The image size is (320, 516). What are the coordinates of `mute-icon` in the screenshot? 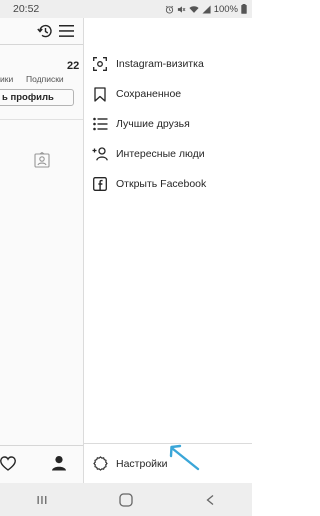 It's located at (181, 9).